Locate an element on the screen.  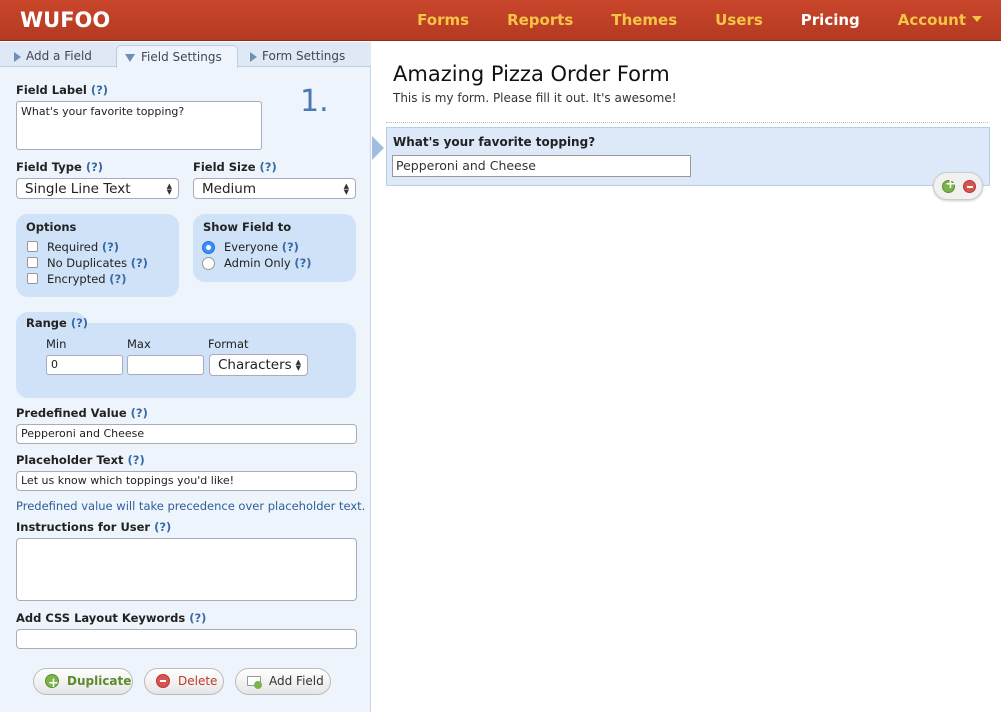
field-size-value: Medium is located at coordinates (229, 189).